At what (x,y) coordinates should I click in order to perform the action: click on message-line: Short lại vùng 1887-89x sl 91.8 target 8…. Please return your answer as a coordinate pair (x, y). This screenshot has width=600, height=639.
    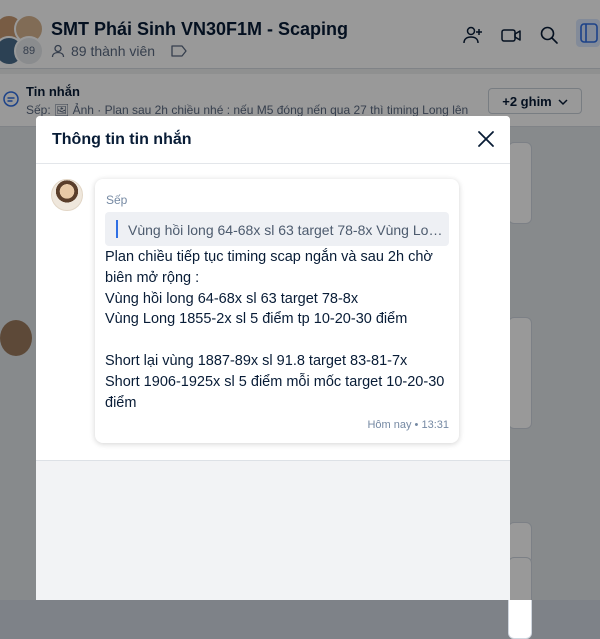
    Looking at the image, I should click on (256, 360).